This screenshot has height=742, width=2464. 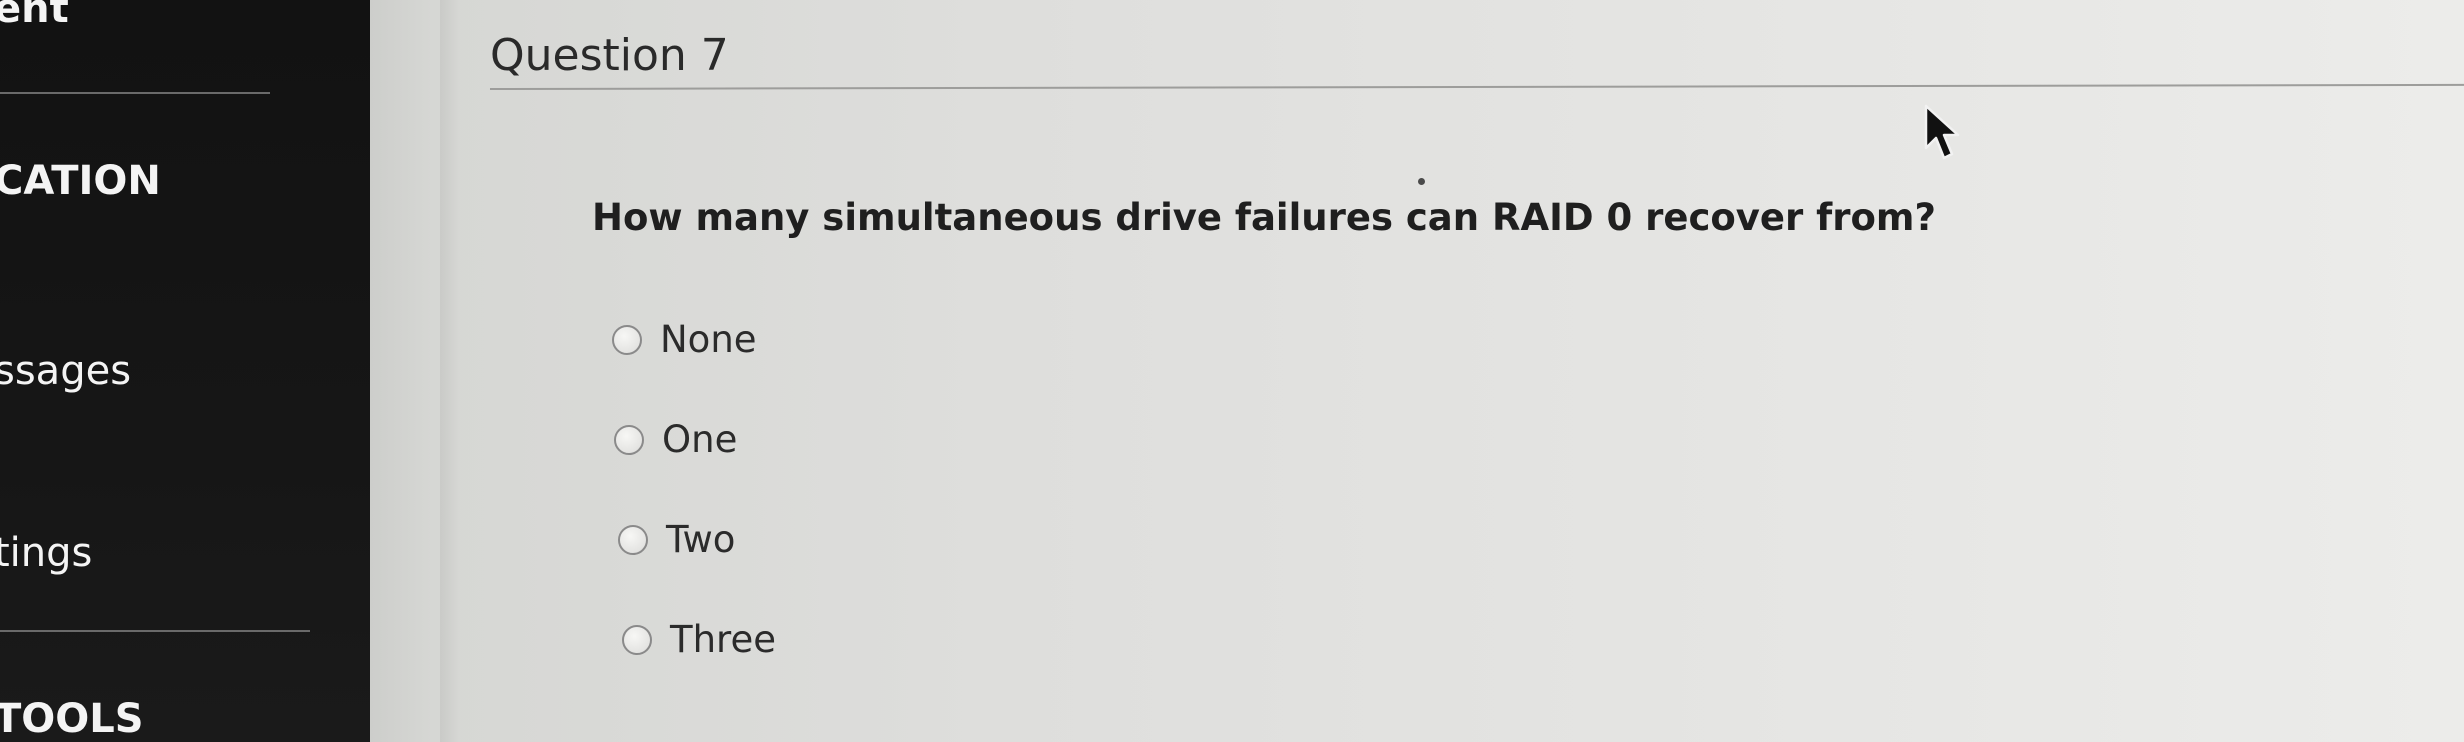 What do you see at coordinates (699, 439) in the screenshot?
I see `answer-option-label: One` at bounding box center [699, 439].